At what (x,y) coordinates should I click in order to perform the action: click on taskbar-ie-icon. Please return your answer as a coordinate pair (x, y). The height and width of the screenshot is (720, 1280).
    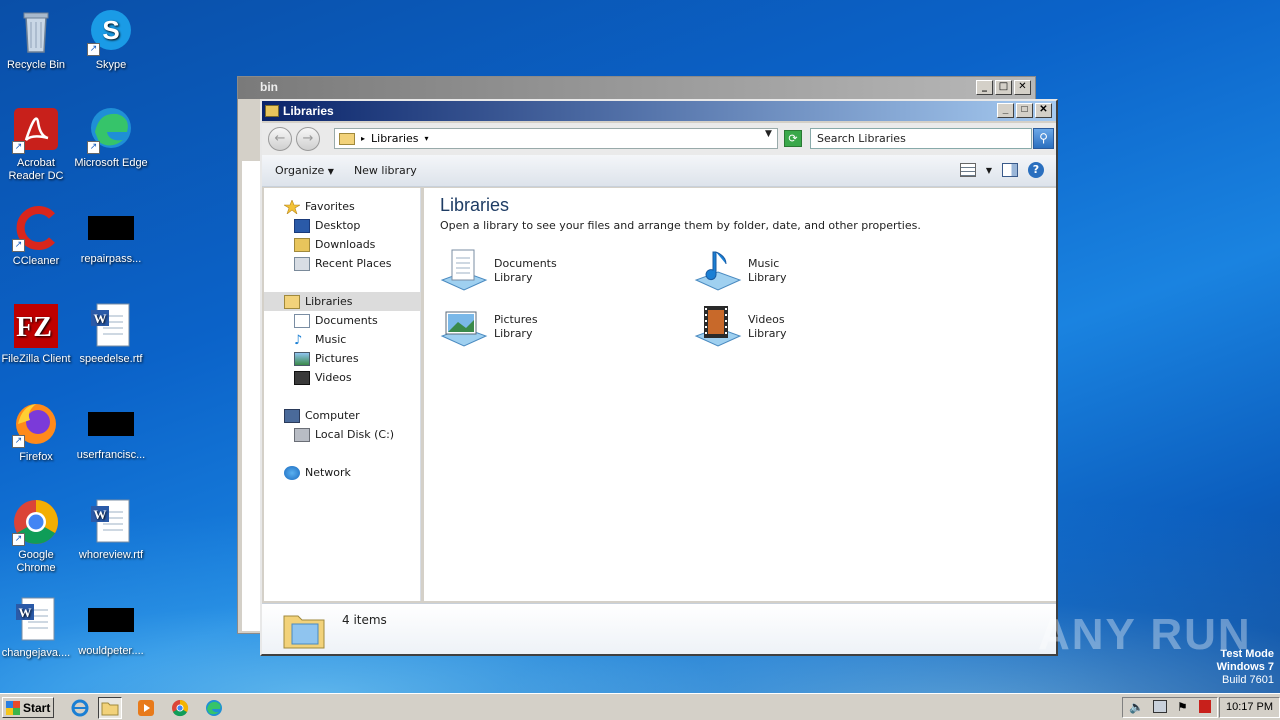
    Looking at the image, I should click on (80, 708).